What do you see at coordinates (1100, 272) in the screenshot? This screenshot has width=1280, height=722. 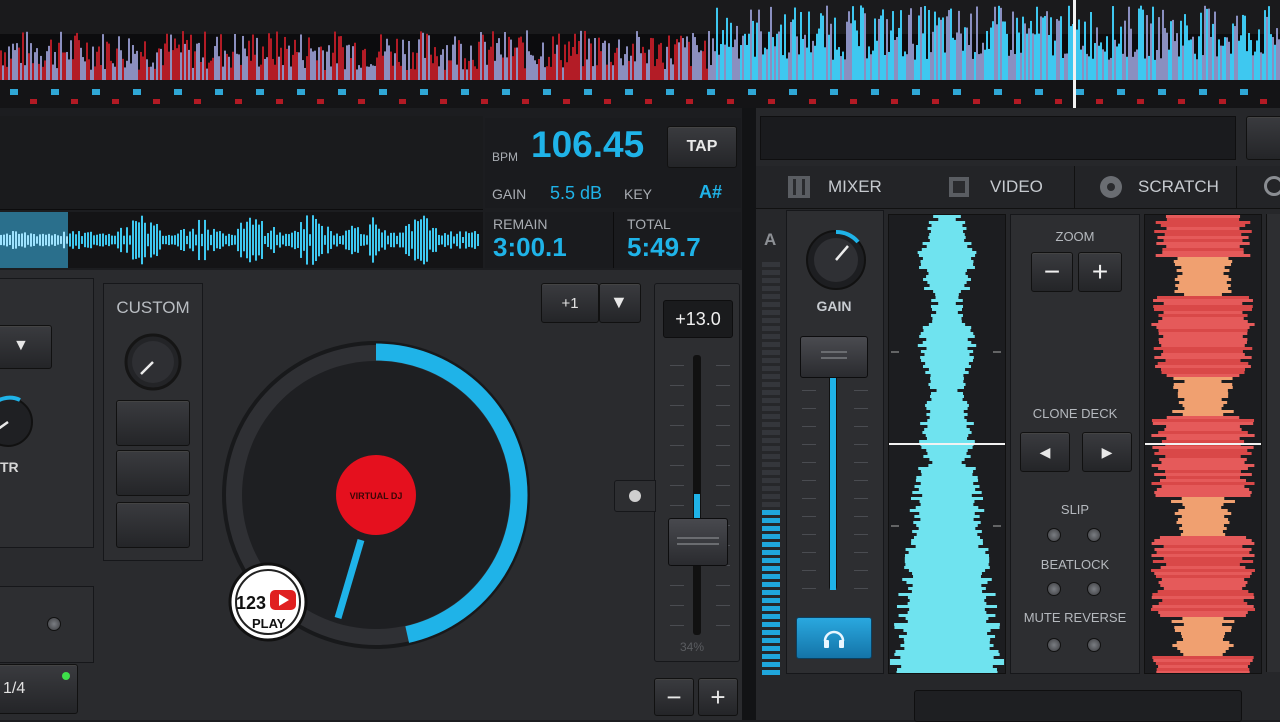 I see `zoom-in-button: +` at bounding box center [1100, 272].